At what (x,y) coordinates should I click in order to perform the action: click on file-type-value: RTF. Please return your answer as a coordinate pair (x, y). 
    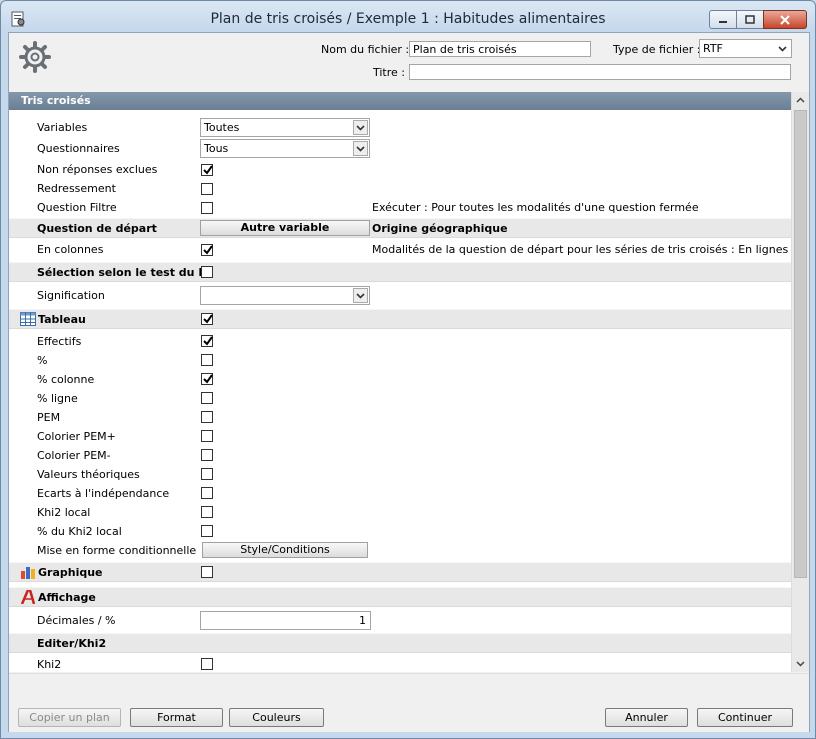
    Looking at the image, I should click on (713, 48).